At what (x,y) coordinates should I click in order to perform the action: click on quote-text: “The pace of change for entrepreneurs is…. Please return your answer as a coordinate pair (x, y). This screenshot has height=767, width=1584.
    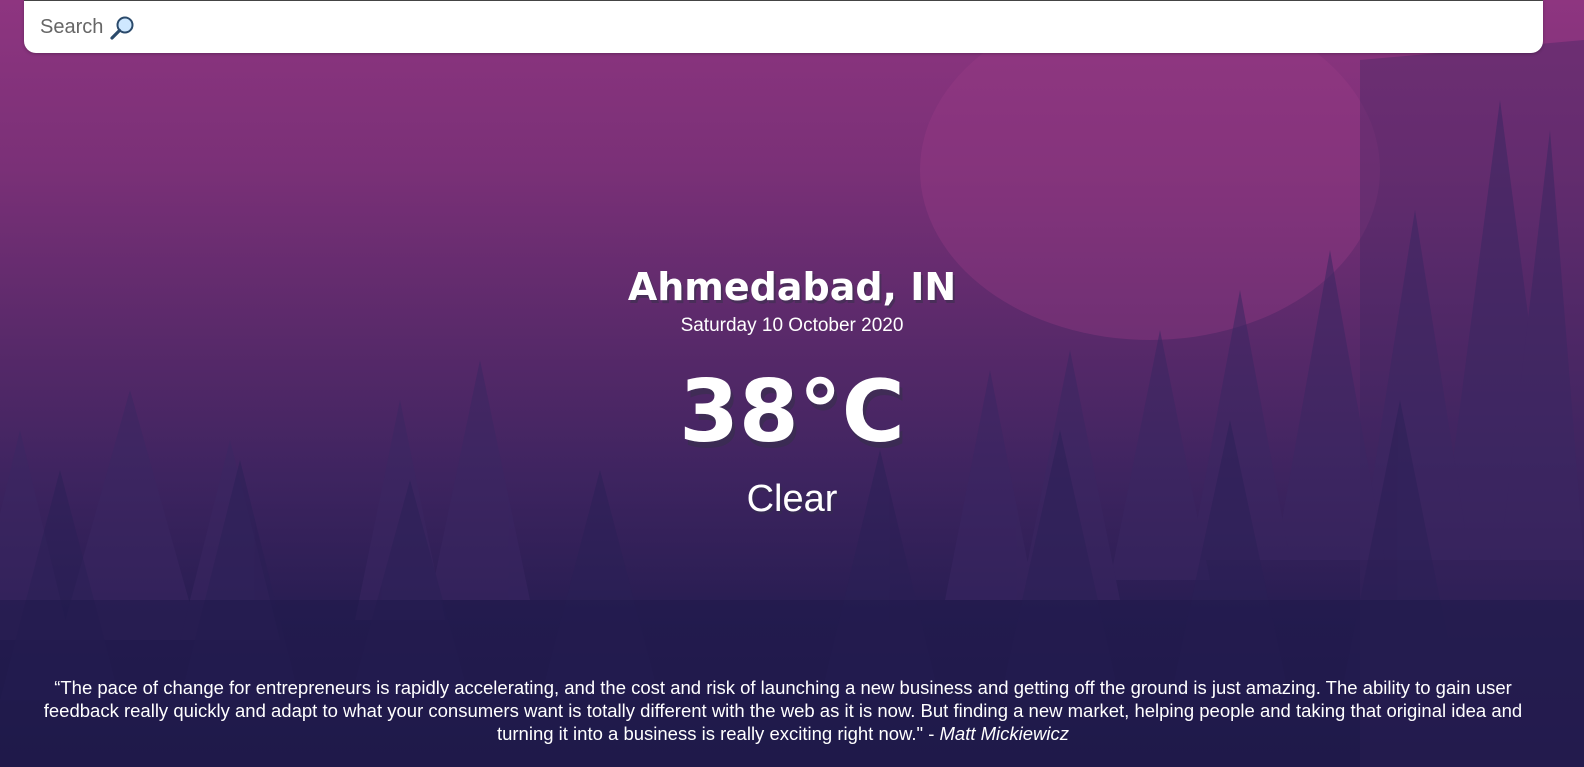
    Looking at the image, I should click on (783, 710).